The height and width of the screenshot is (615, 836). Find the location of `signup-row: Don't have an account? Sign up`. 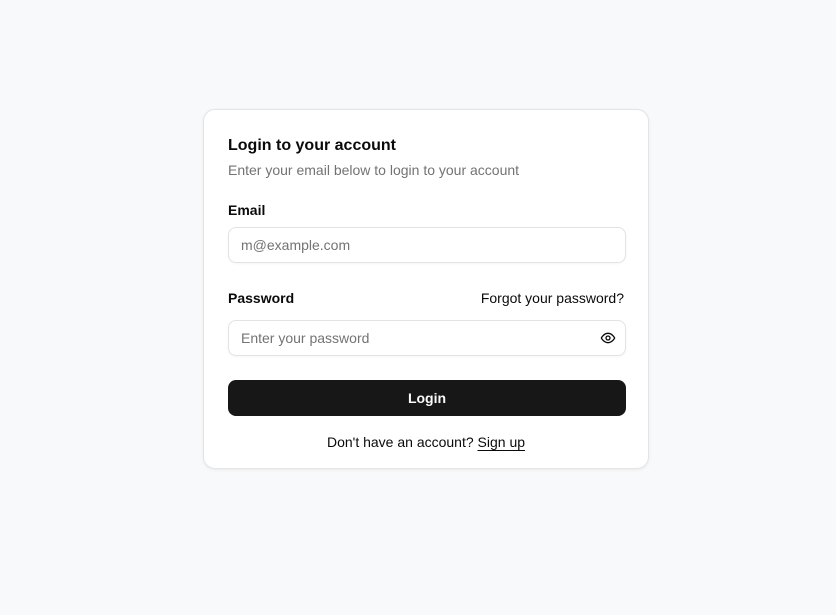

signup-row: Don't have an account? Sign up is located at coordinates (426, 442).